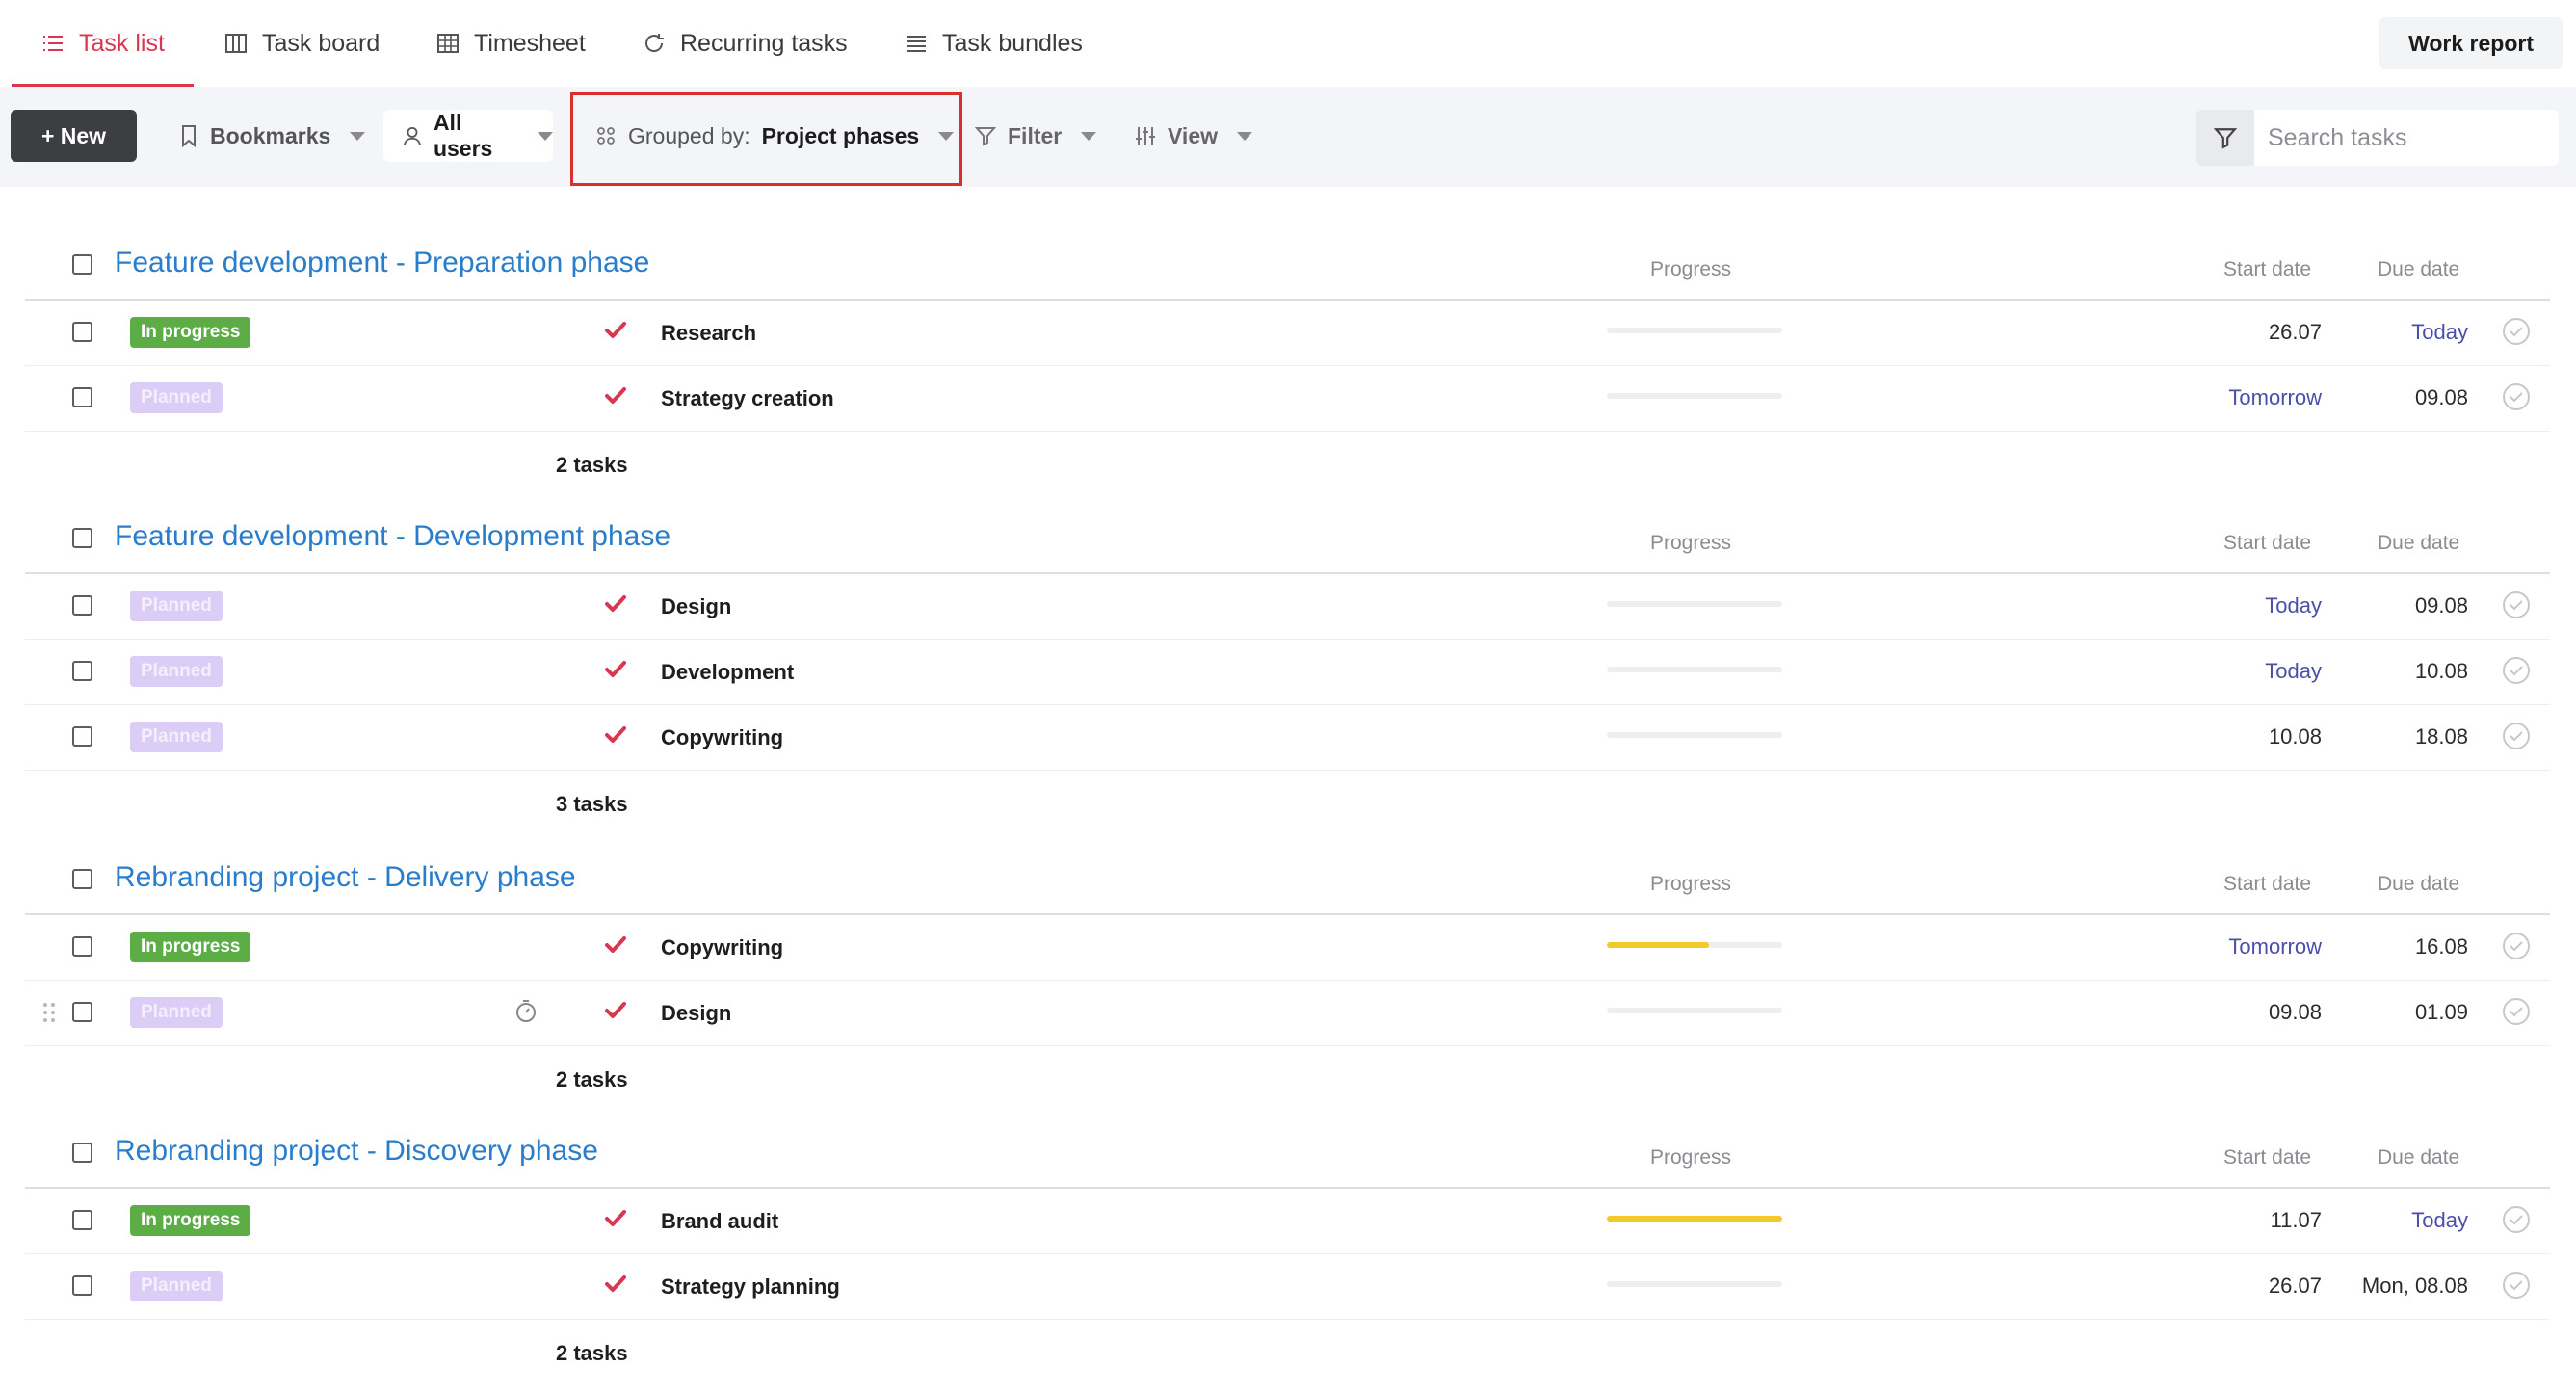 This screenshot has height=1393, width=2576. I want to click on due-date: 01.09, so click(2441, 1012).